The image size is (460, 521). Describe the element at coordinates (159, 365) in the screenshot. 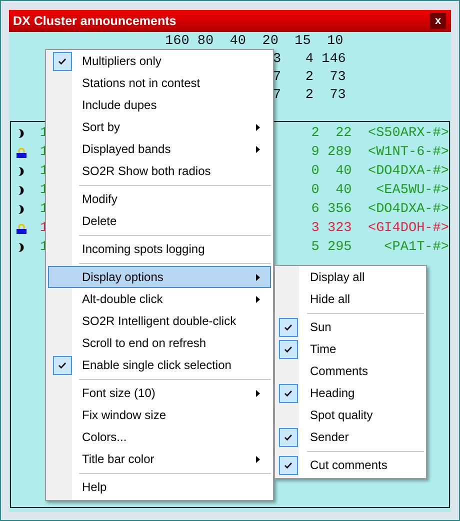

I see `menu-item: Enable single click selection` at that location.